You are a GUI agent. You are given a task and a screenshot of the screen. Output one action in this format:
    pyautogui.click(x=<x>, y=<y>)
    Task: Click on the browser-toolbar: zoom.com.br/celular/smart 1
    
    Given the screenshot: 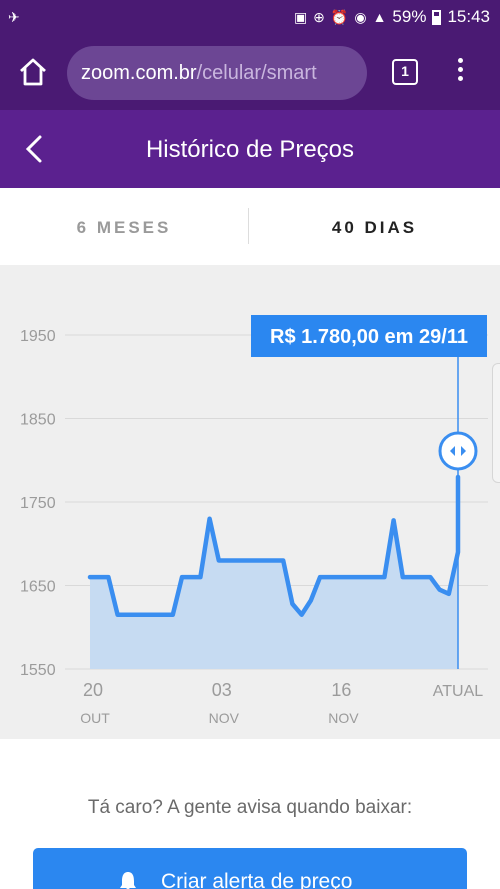 What is the action you would take?
    pyautogui.click(x=250, y=73)
    